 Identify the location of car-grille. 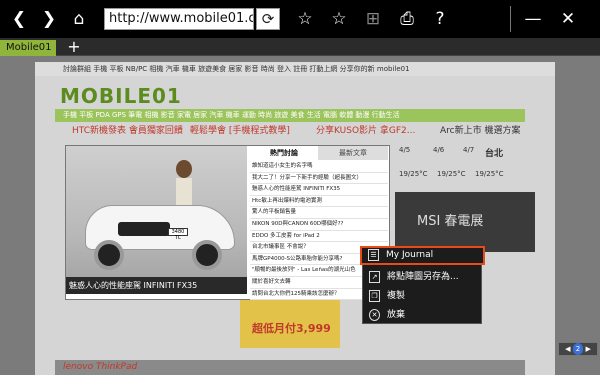
(144, 229).